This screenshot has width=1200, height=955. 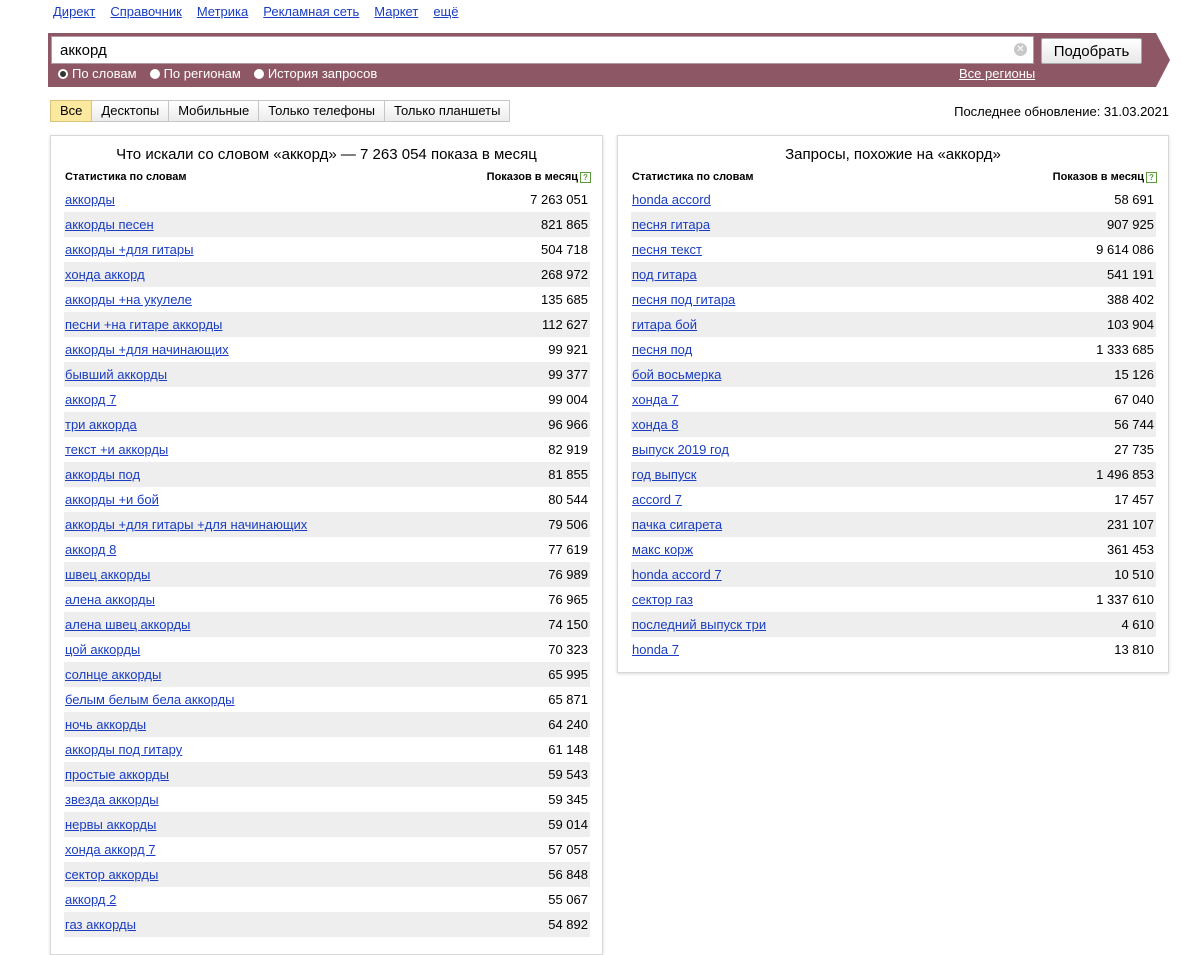 What do you see at coordinates (315, 73) in the screenshot?
I see `radio-history: История запросов` at bounding box center [315, 73].